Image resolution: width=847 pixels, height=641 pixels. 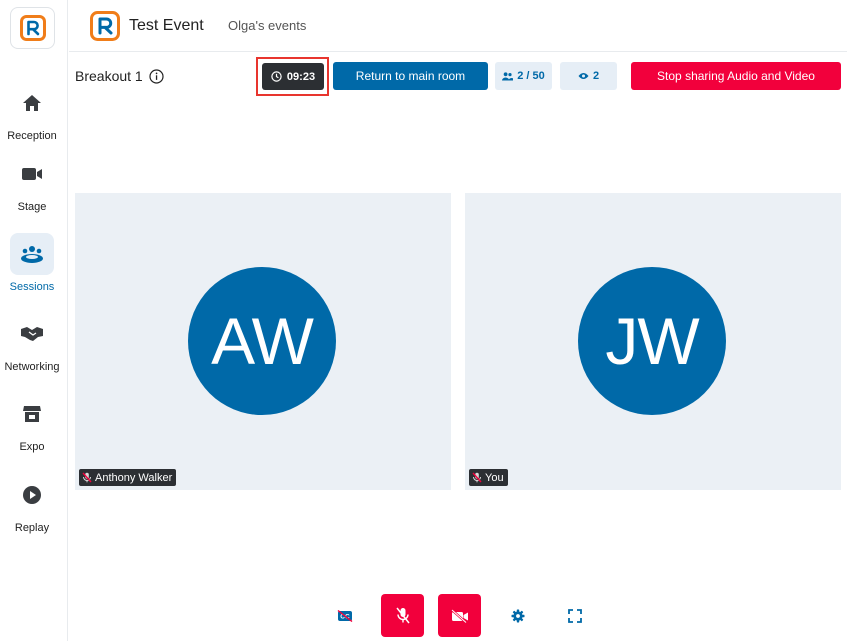 I want to click on timer-value: 09:23, so click(x=301, y=76).